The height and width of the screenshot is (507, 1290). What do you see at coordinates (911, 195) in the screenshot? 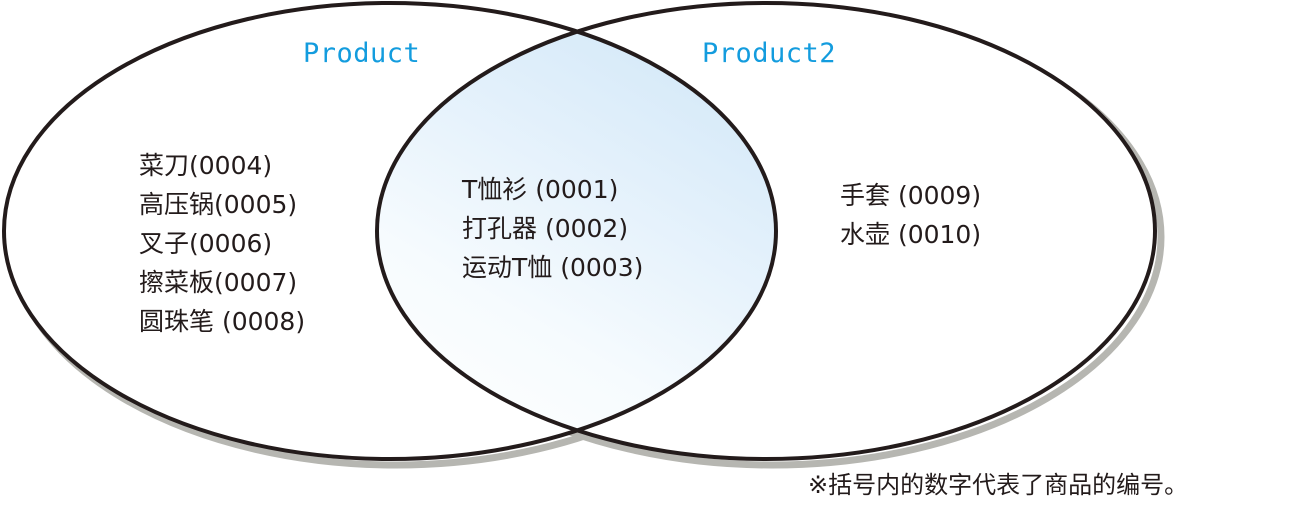
I see `list-item: 手套 (0009)` at bounding box center [911, 195].